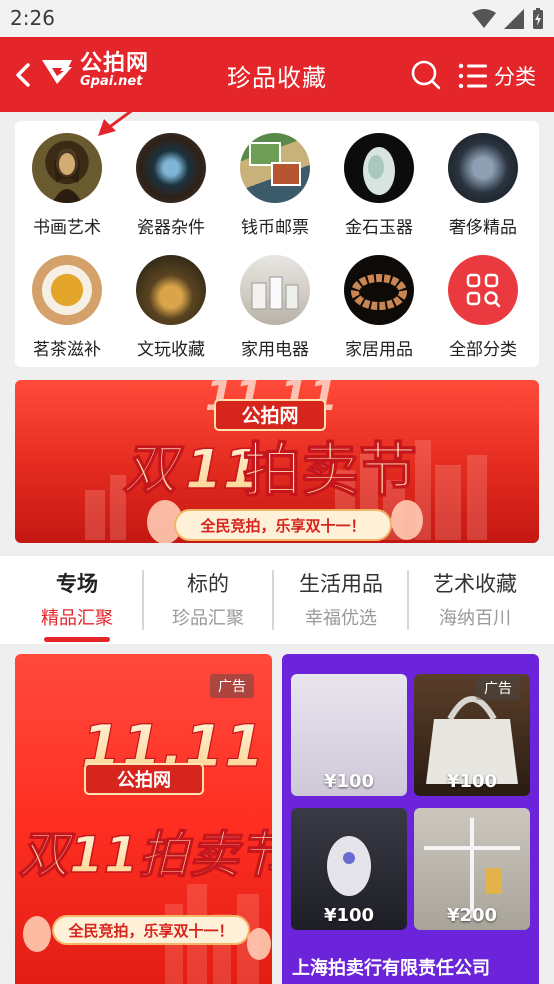  Describe the element at coordinates (475, 618) in the screenshot. I see `tab-subtitle: 海纳百川` at that location.